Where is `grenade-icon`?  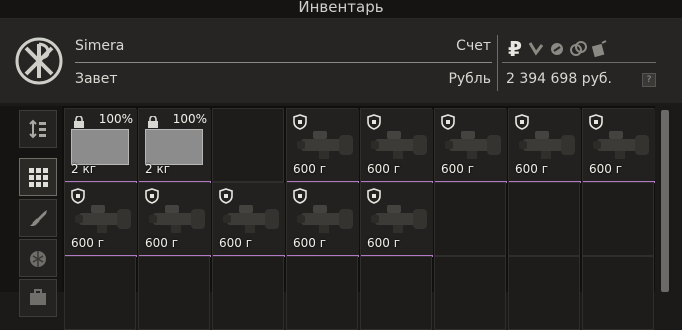 grenade-icon is located at coordinates (38, 259).